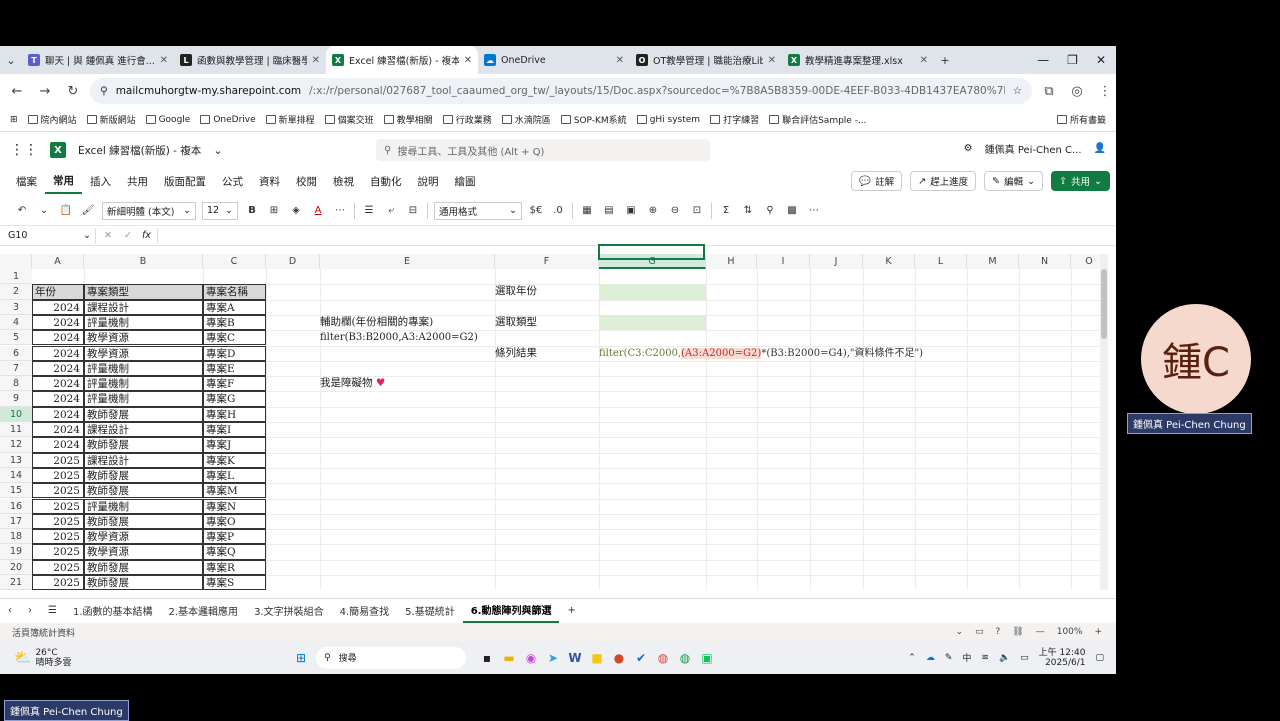 The height and width of the screenshot is (721, 1280). I want to click on minimize-icon: —, so click(1043, 60).